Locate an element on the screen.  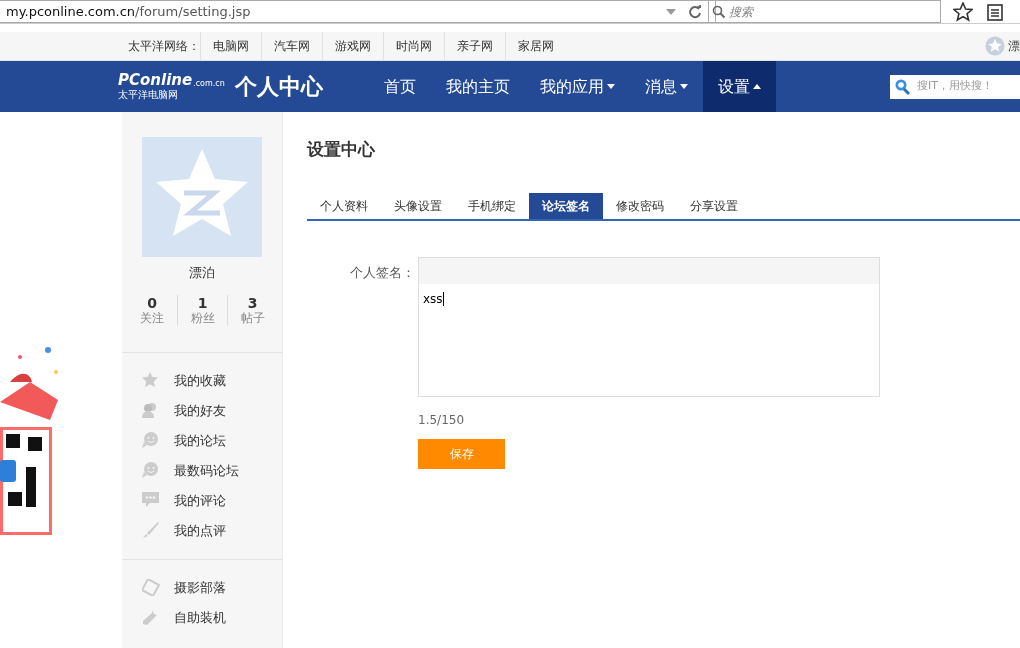
username-link: 漂 is located at coordinates (1014, 46).